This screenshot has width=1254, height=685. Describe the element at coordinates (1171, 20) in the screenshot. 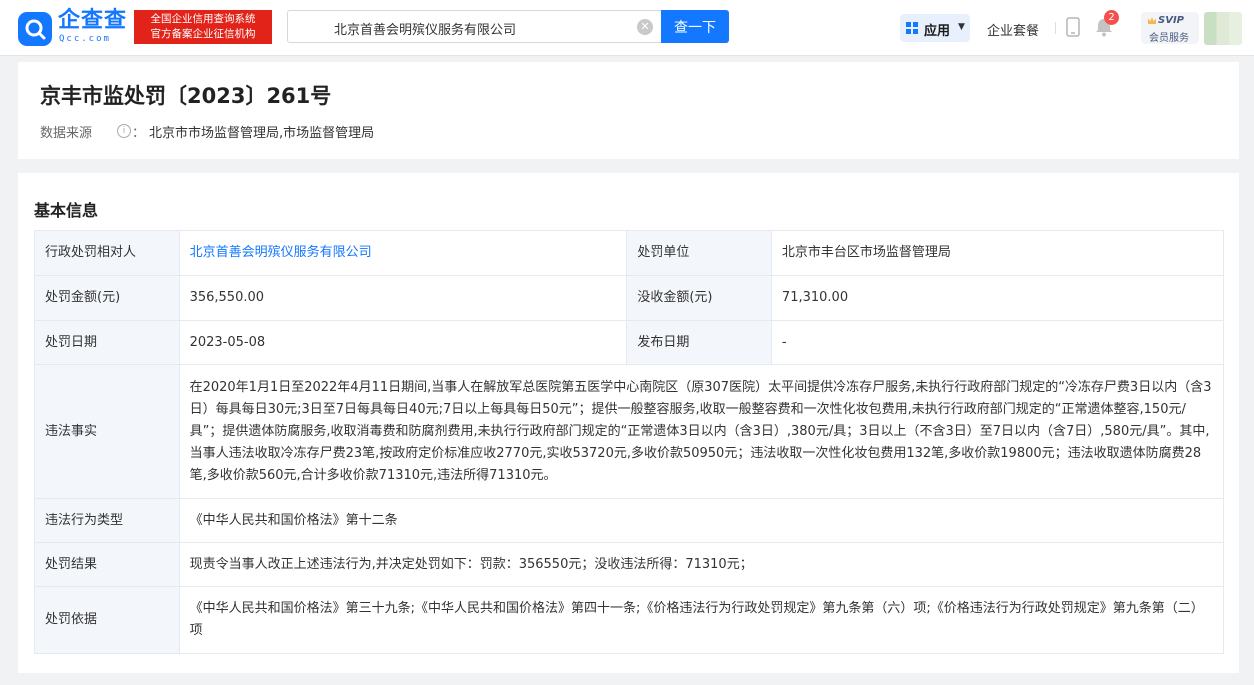

I see `svip-label: SVIP` at that location.